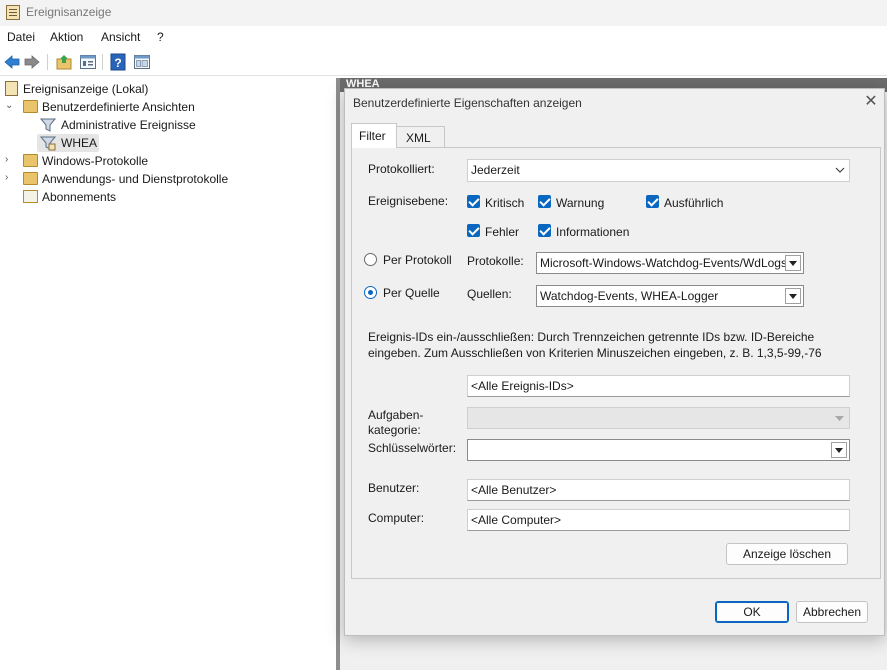 This screenshot has width=887, height=670. Describe the element at coordinates (64, 62) in the screenshot. I see `folder-up-icon` at that location.